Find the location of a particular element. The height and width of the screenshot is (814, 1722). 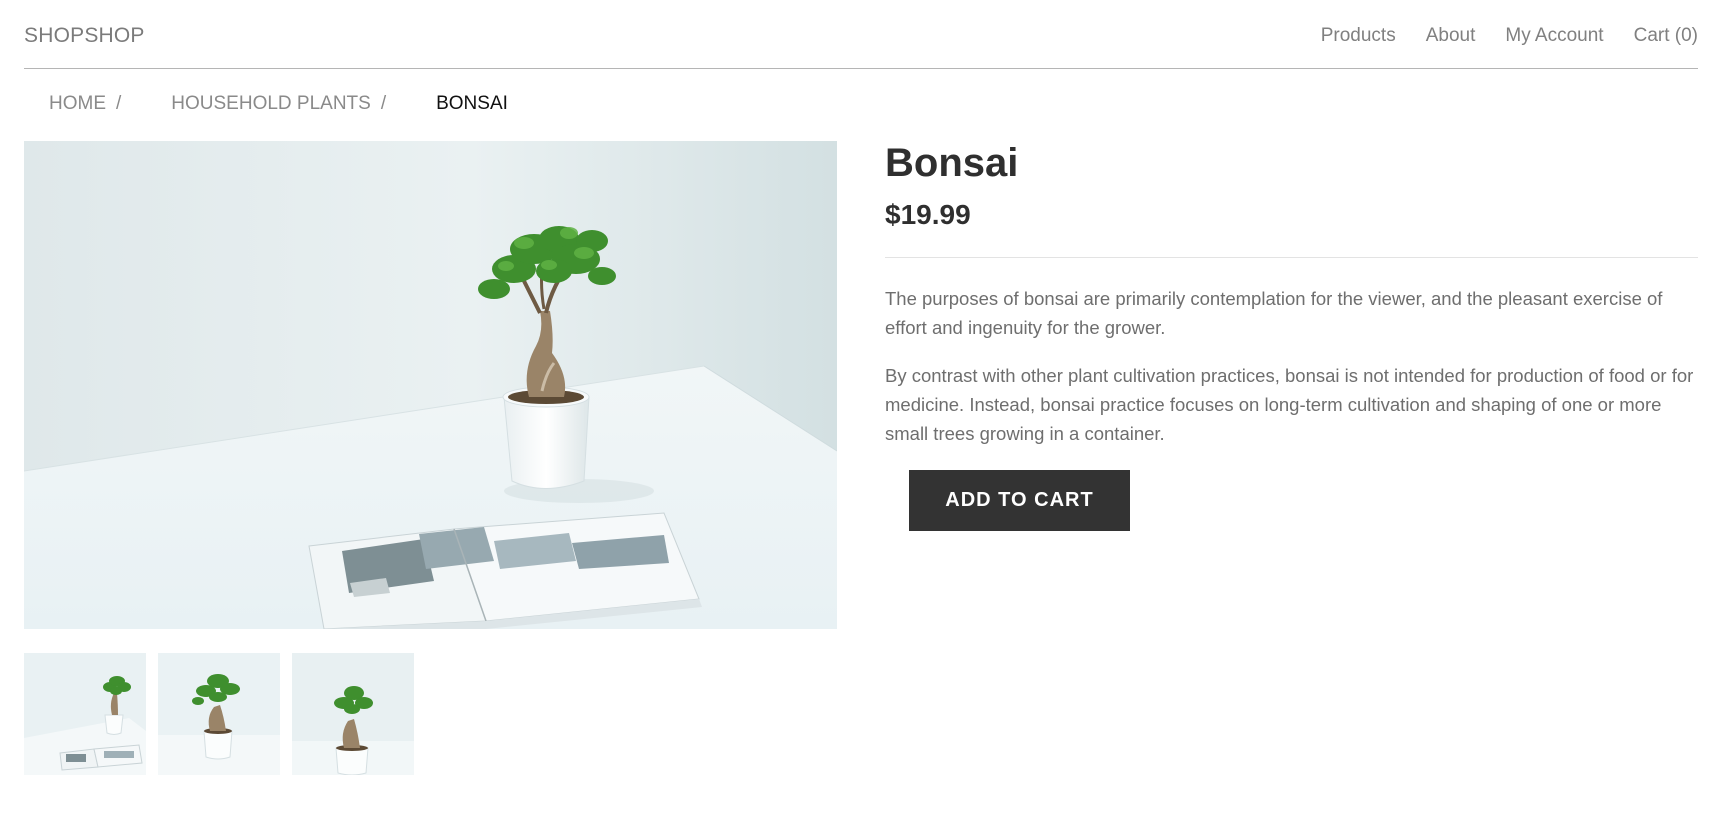

nav-products-link: Products is located at coordinates (1358, 36).